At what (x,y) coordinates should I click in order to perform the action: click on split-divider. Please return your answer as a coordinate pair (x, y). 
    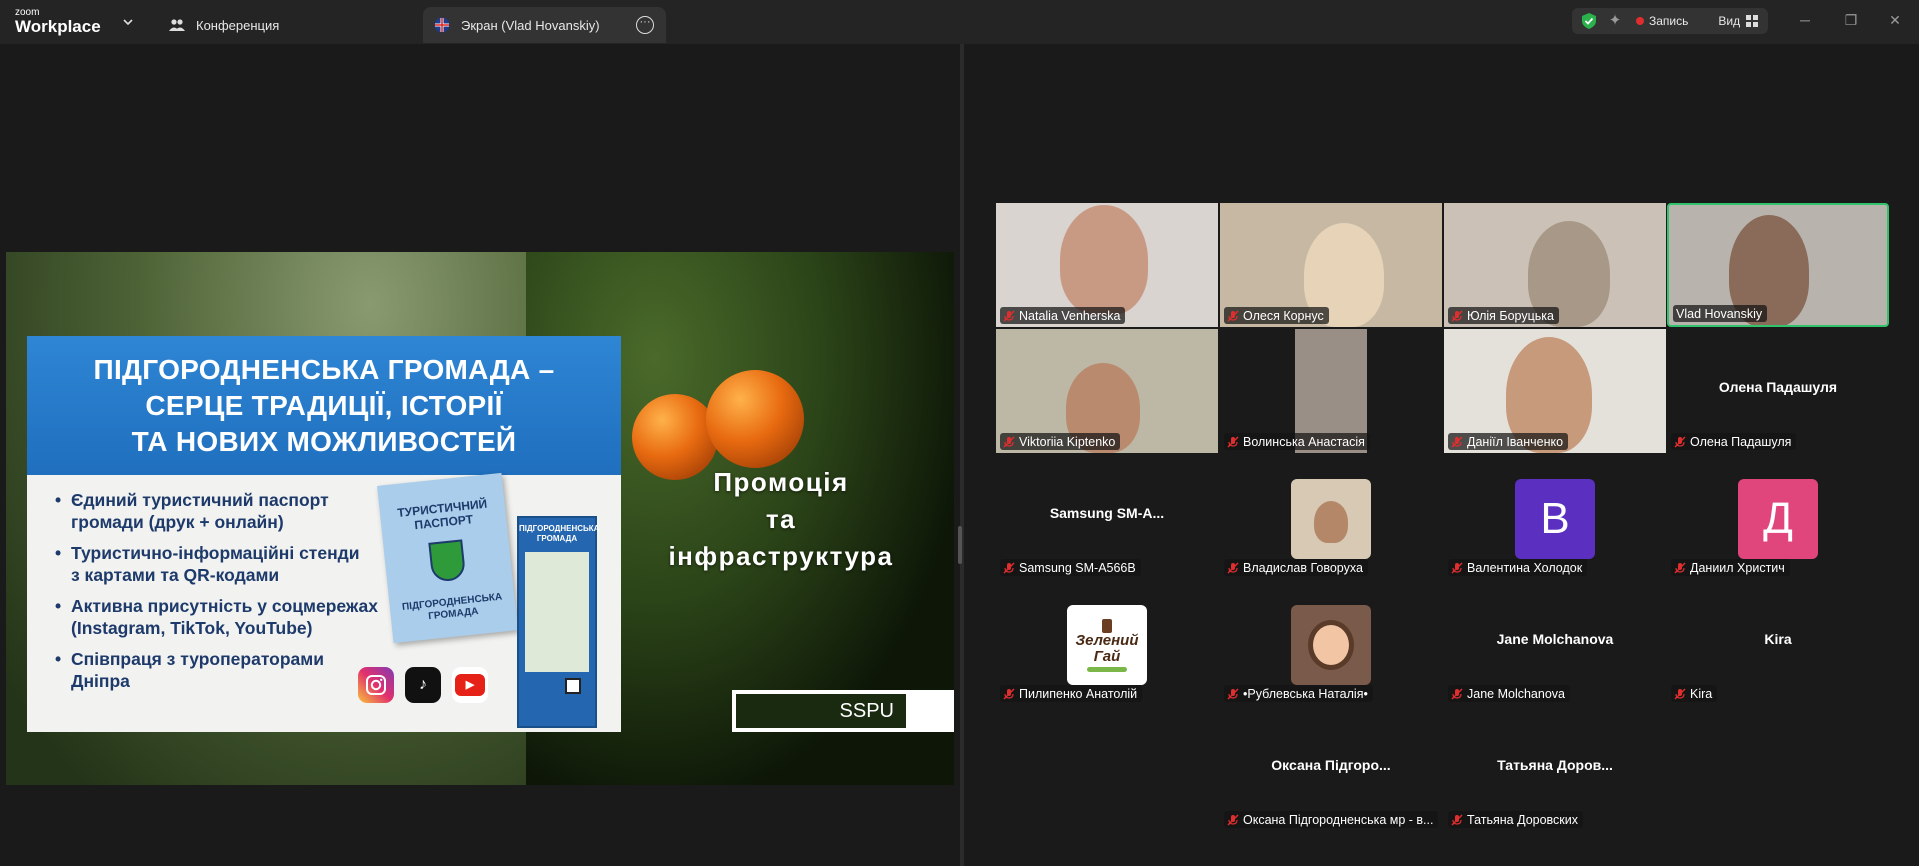
    Looking at the image, I should click on (962, 455).